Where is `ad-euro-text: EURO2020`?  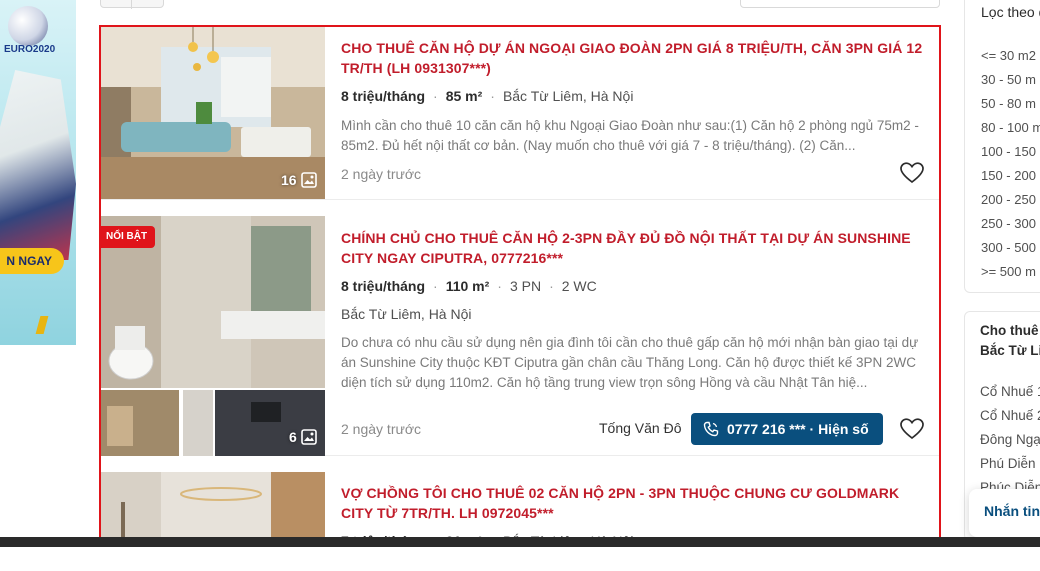
ad-euro-text: EURO2020 is located at coordinates (30, 49).